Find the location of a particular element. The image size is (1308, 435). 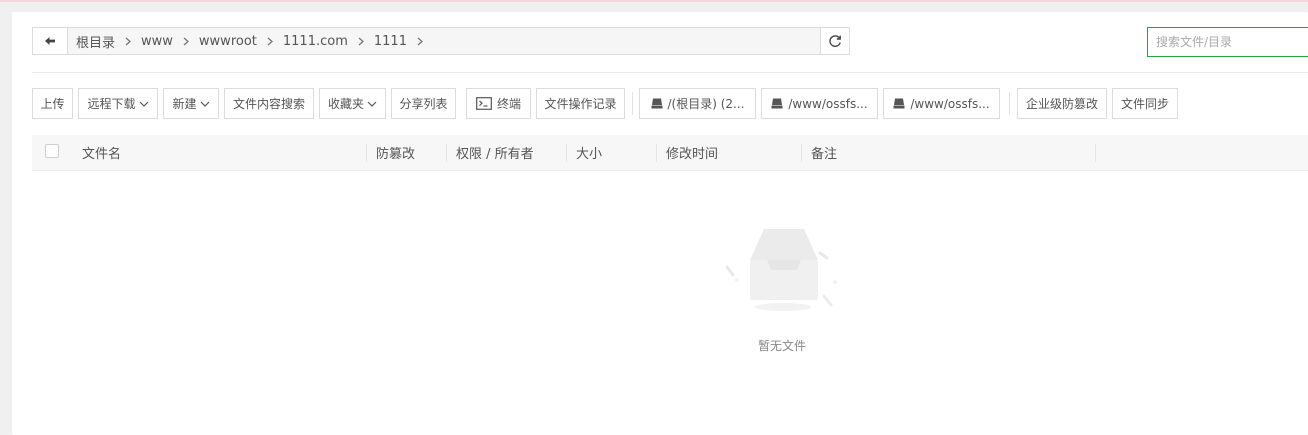

back-arrow-icon is located at coordinates (50, 41).